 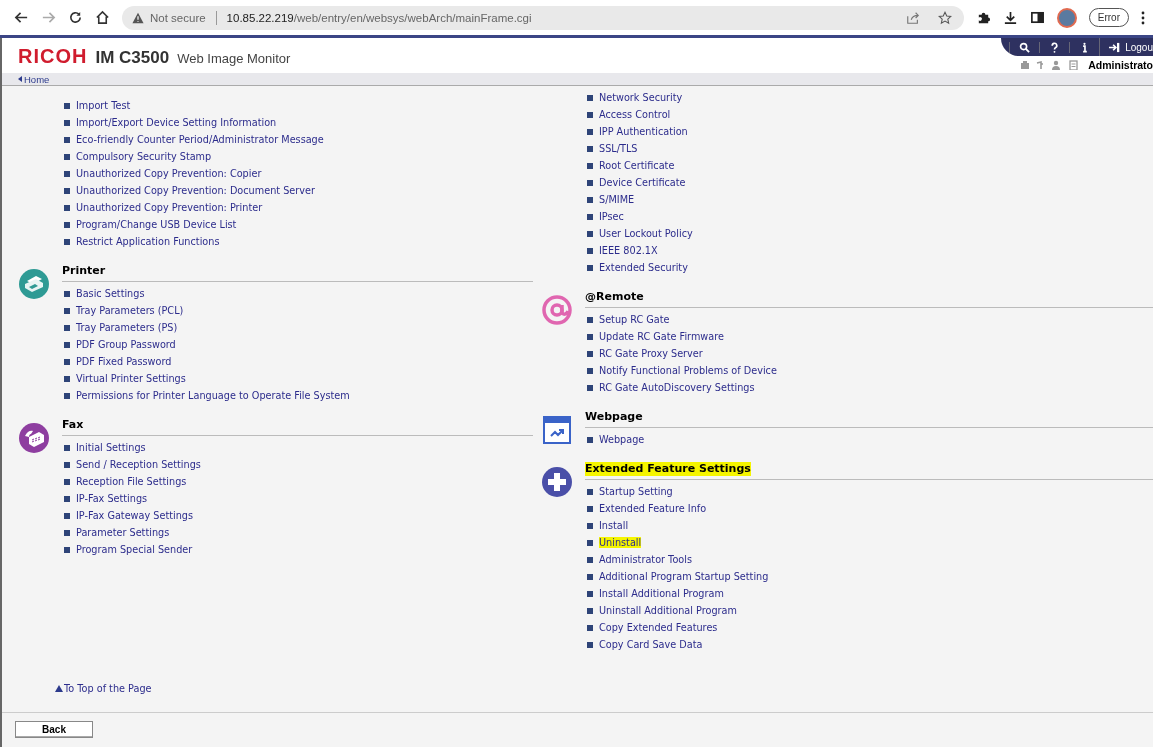 What do you see at coordinates (651, 644) in the screenshot?
I see `settings-link: Copy Card Save Data` at bounding box center [651, 644].